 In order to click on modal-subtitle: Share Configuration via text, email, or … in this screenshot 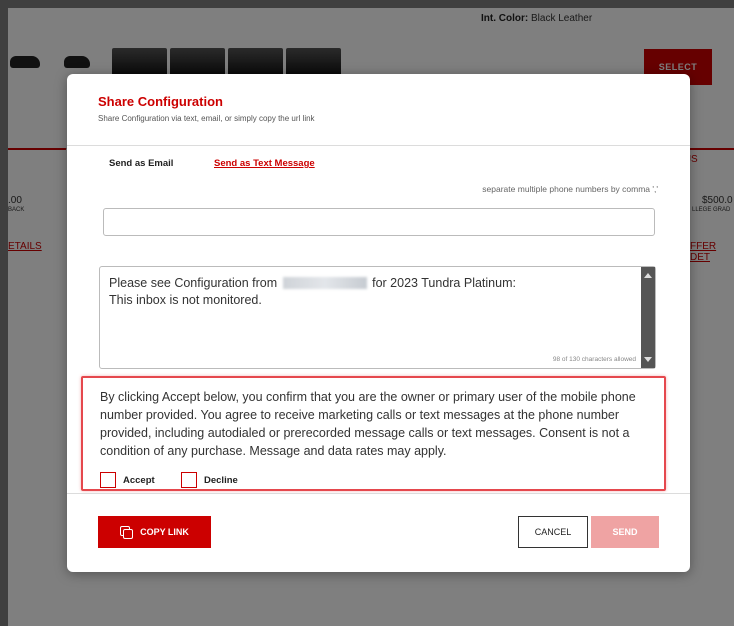, I will do `click(206, 118)`.